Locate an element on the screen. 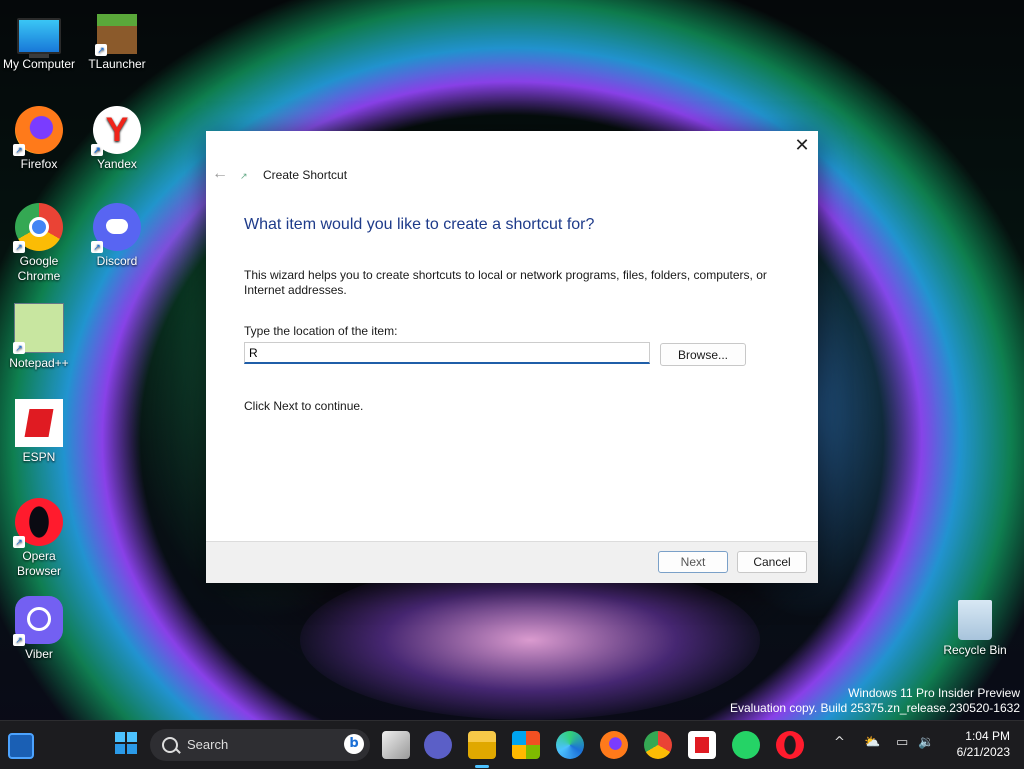 This screenshot has width=1024, height=769. desktop-icon-label: Firefox is located at coordinates (39, 164).